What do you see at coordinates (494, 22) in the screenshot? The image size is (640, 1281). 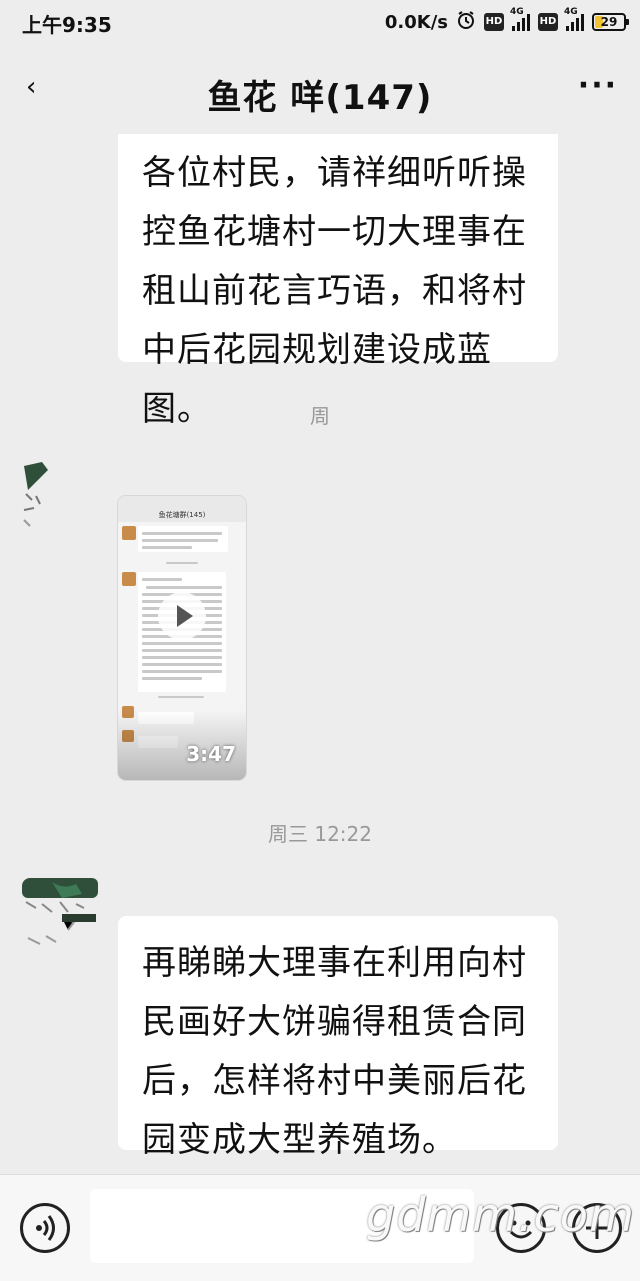 I see `hd-badge: HD` at bounding box center [494, 22].